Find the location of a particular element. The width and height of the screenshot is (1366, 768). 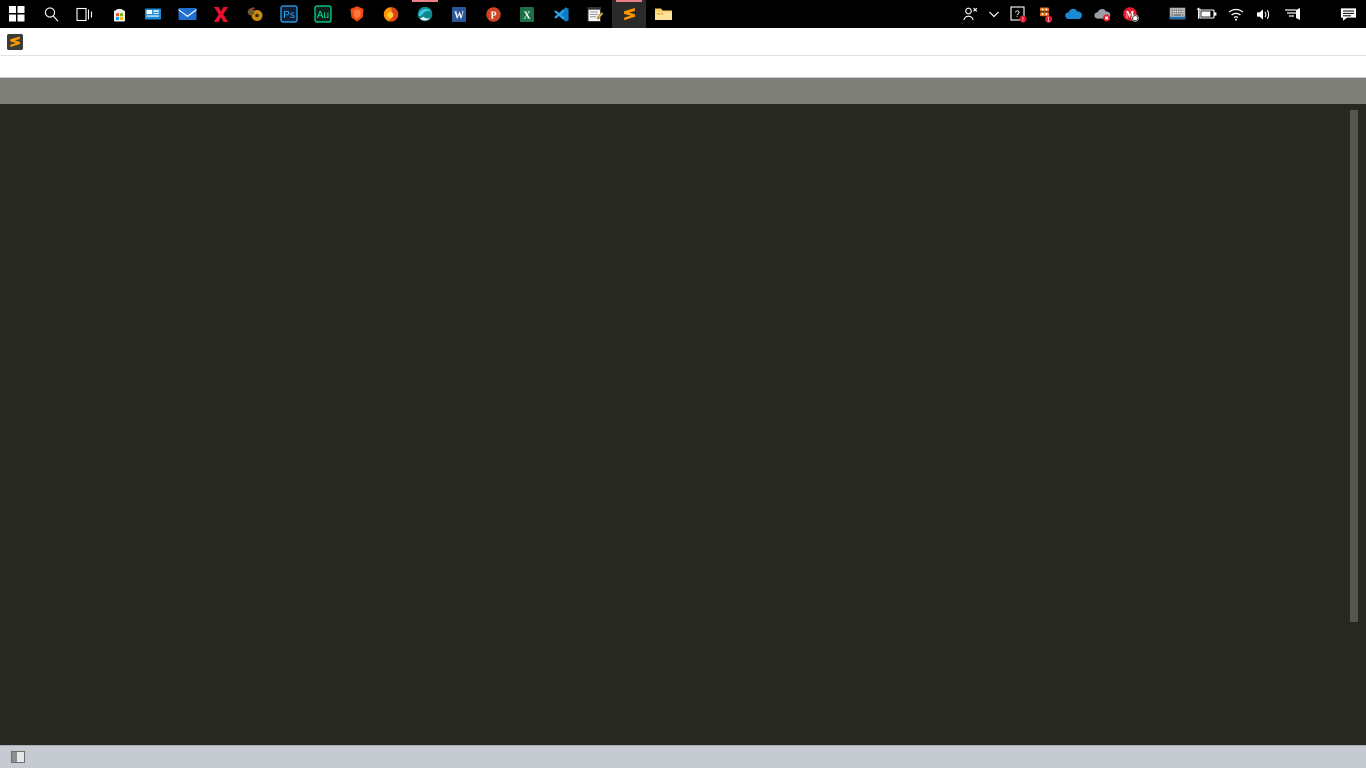

svg-text: X is located at coordinates (527, 15).